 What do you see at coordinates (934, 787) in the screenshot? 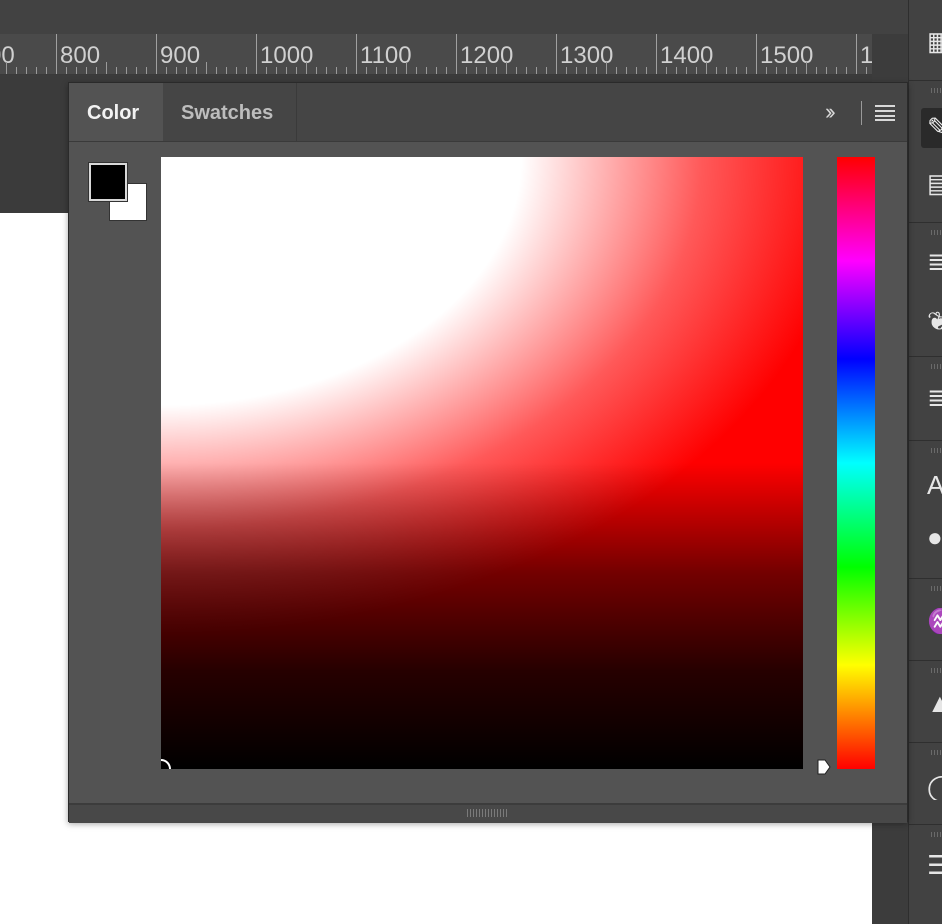
I see `navigator-icon: ◯` at bounding box center [934, 787].